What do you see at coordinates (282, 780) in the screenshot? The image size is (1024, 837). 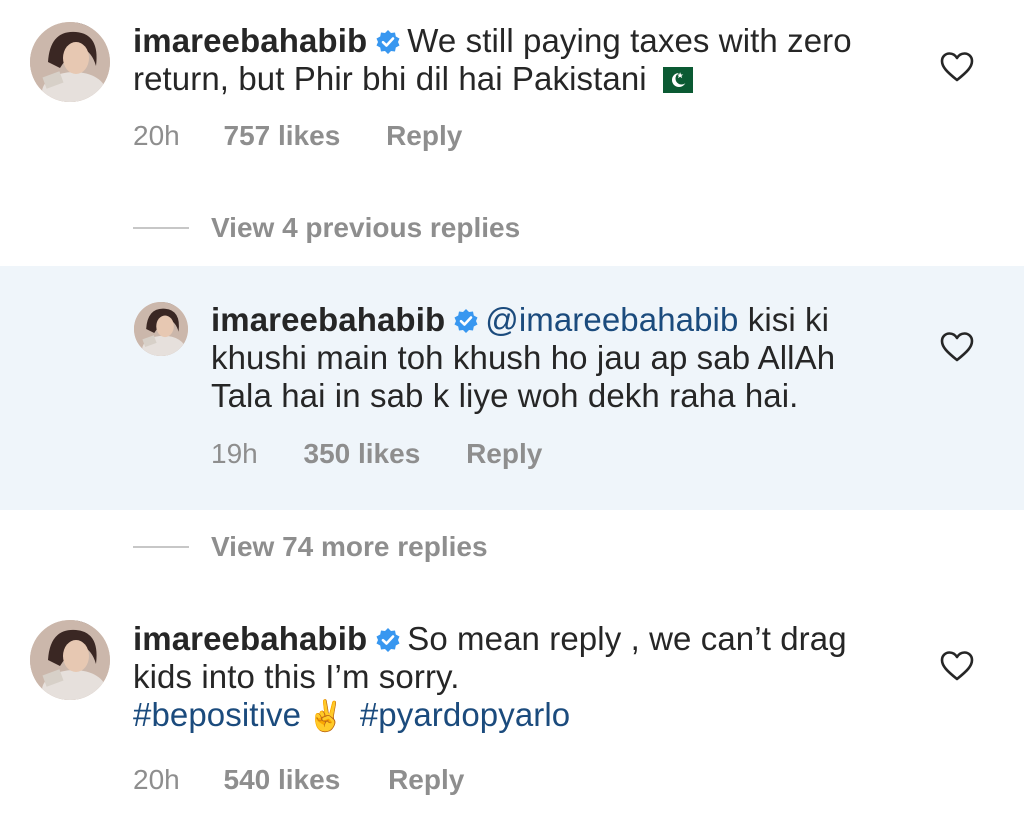 I see `likes-count: 540 likes` at bounding box center [282, 780].